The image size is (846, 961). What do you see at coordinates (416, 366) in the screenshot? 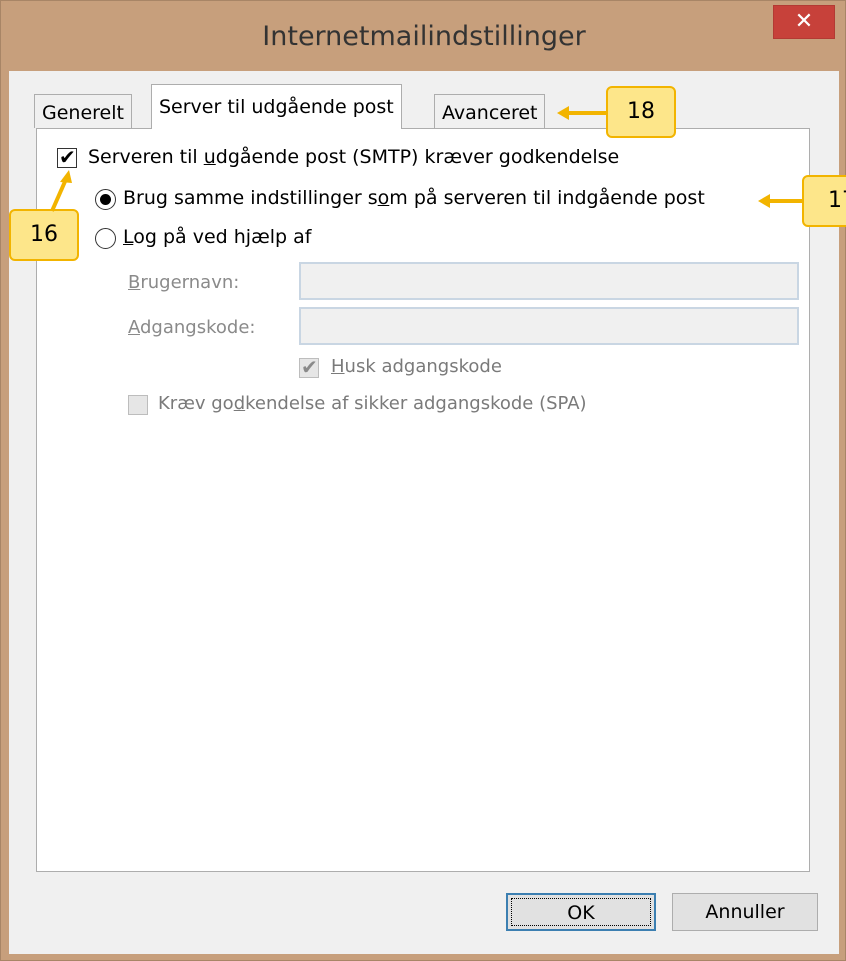
I see `remember-password-label: Husk adgangskode` at bounding box center [416, 366].